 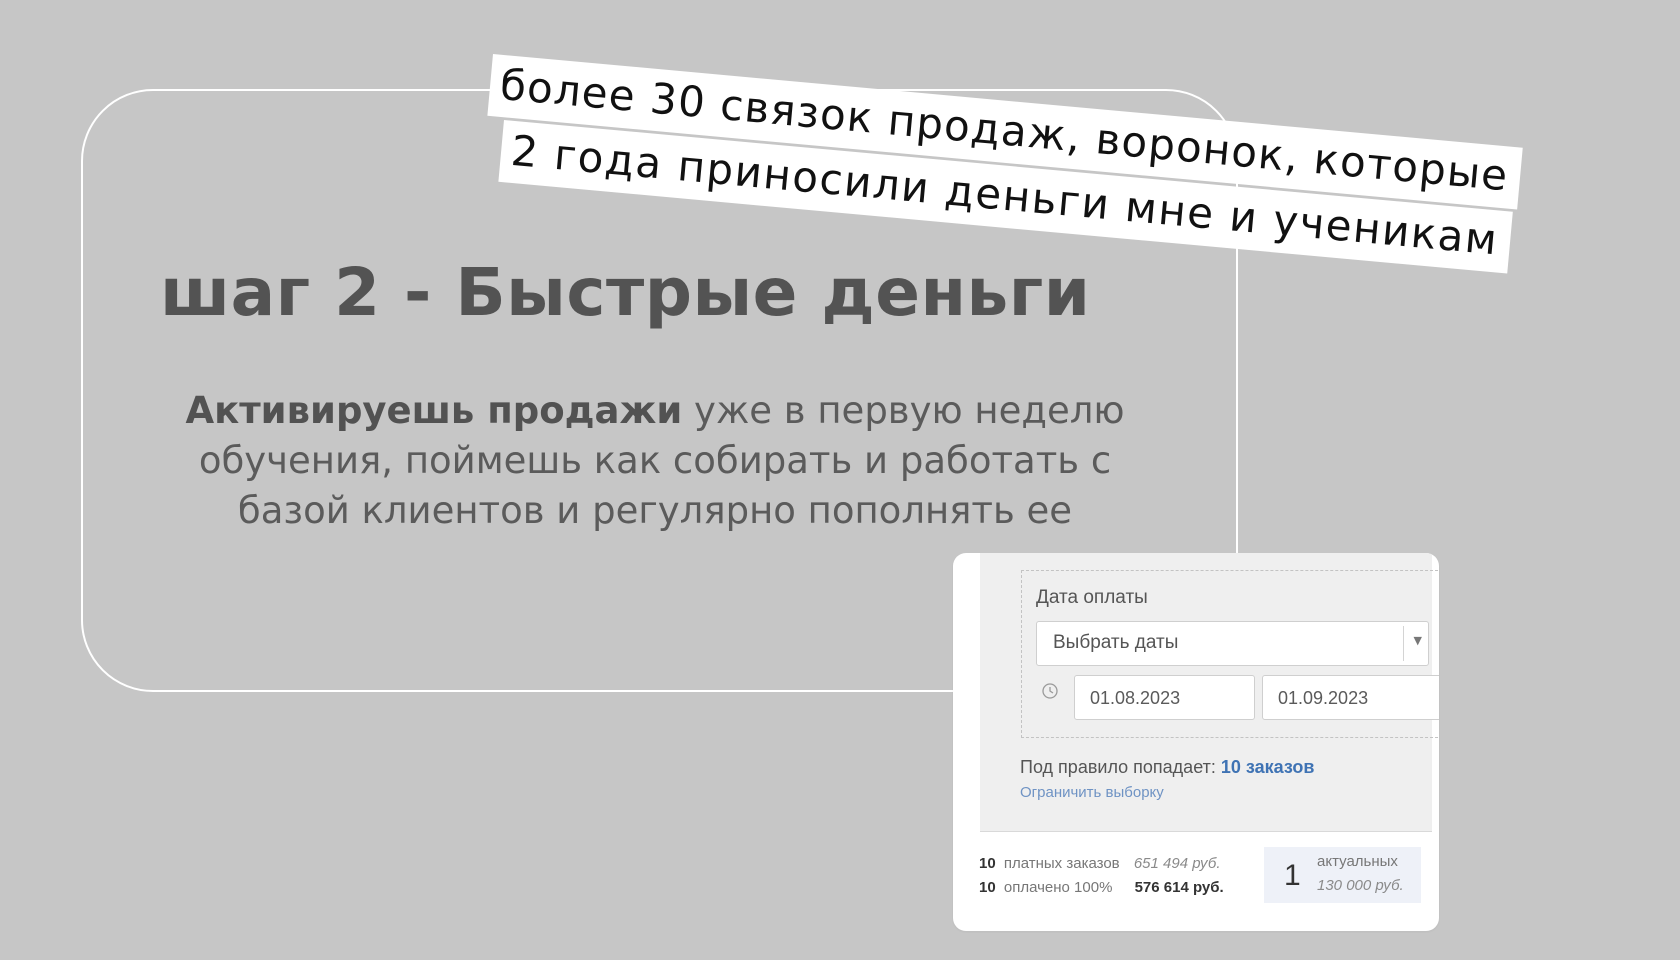 What do you see at coordinates (1360, 885) in the screenshot?
I see `actual-amount: 130 000 руб.` at bounding box center [1360, 885].